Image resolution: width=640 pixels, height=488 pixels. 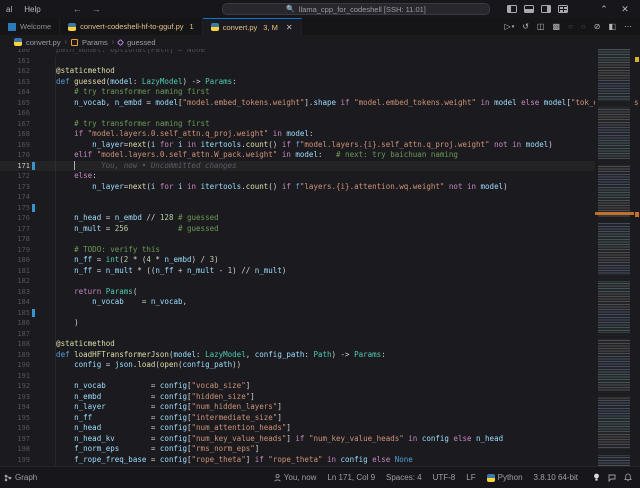 What do you see at coordinates (214, 27) in the screenshot?
I see `python-file-icon` at bounding box center [214, 27].